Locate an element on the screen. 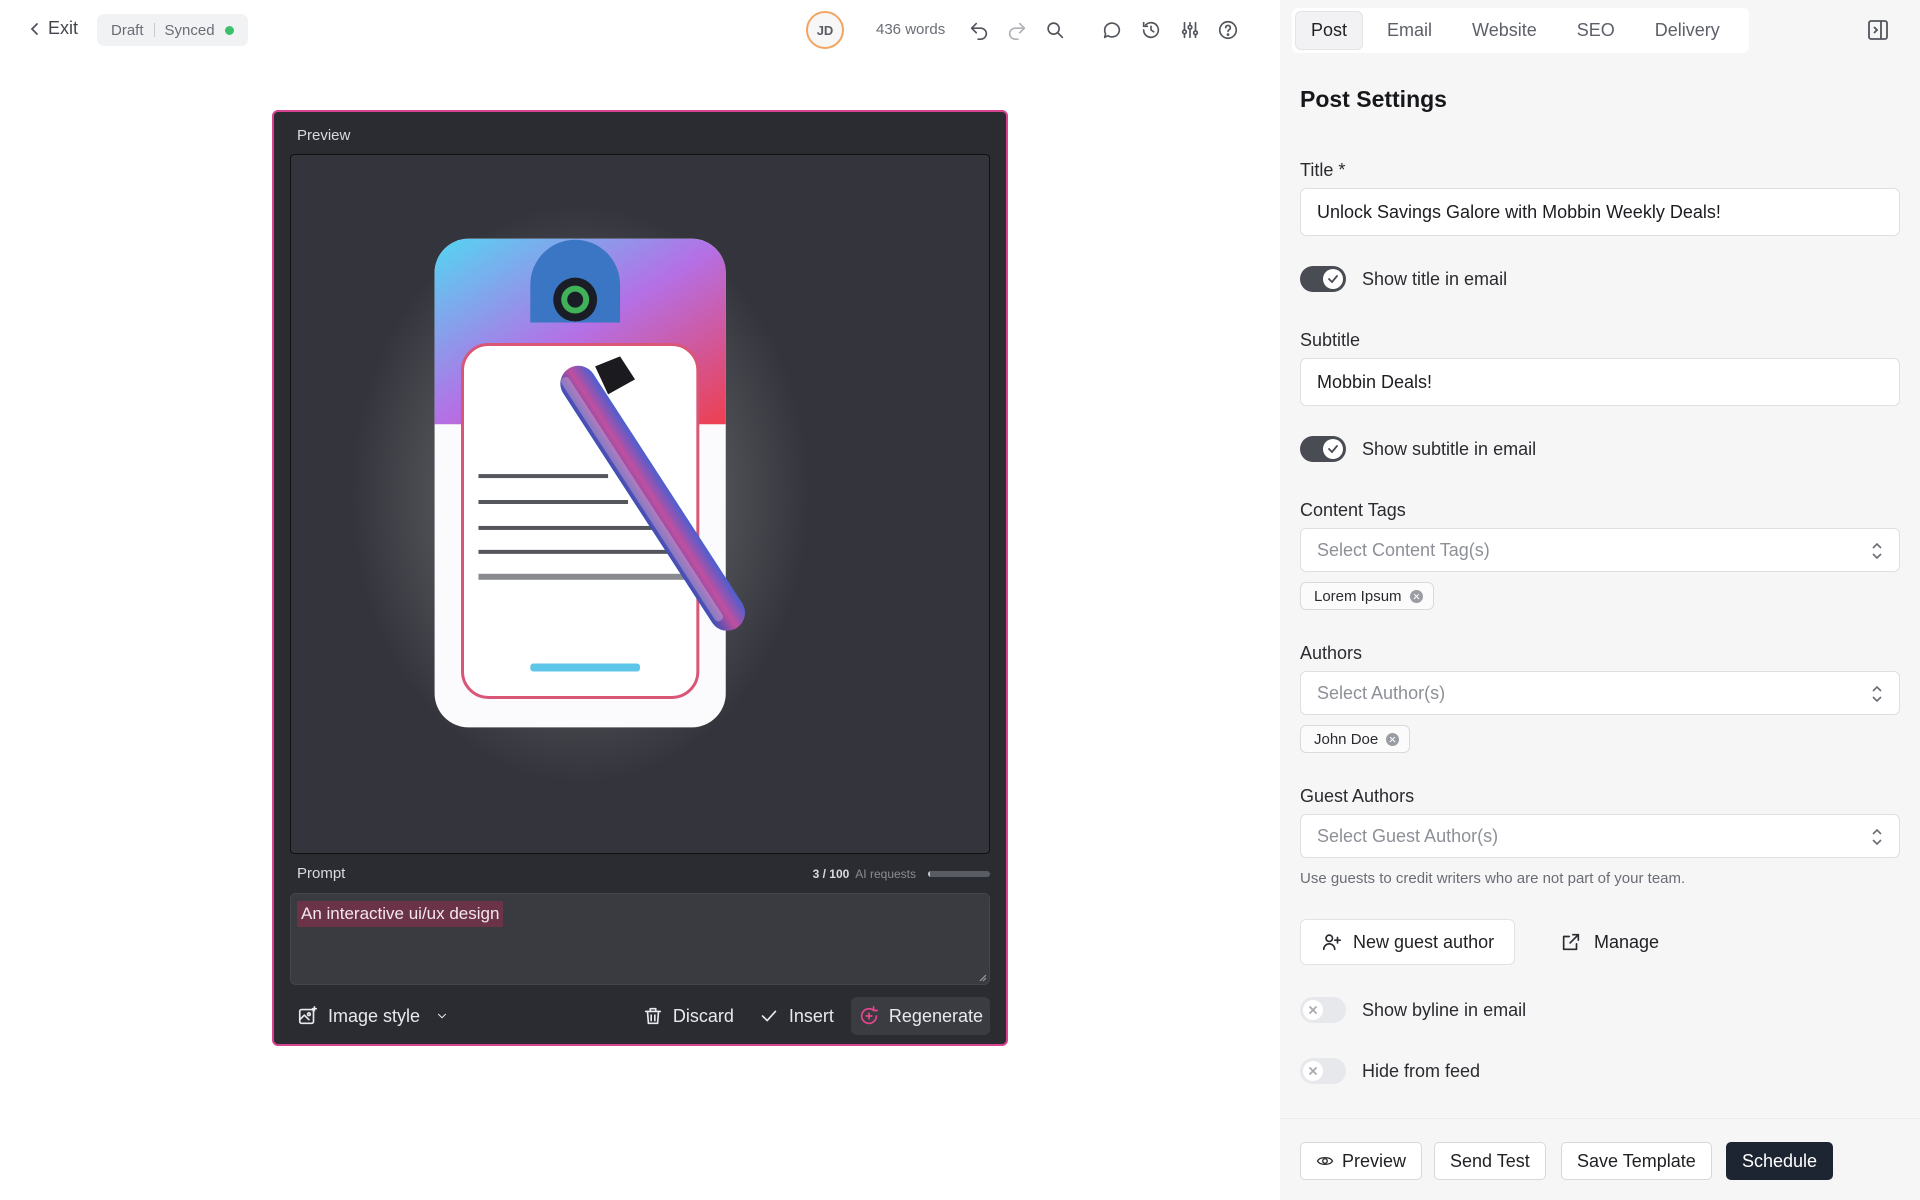 This screenshot has width=1920, height=1200. panel-footer: Preview Send Test Save Template Schedule is located at coordinates (1600, 1159).